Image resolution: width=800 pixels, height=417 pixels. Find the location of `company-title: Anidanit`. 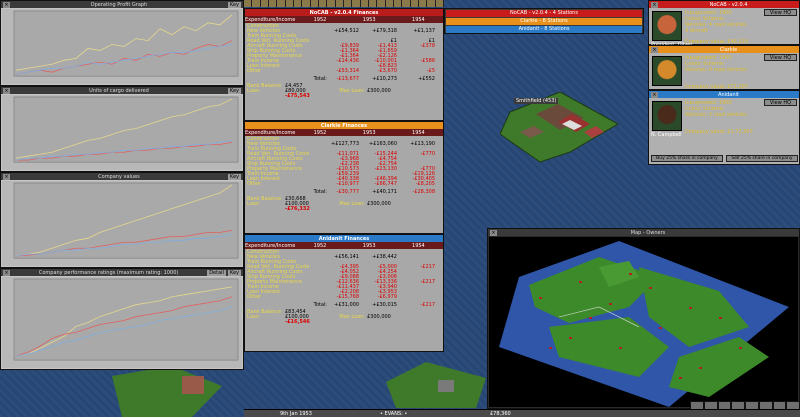

company-title: Anidanit is located at coordinates (728, 94).